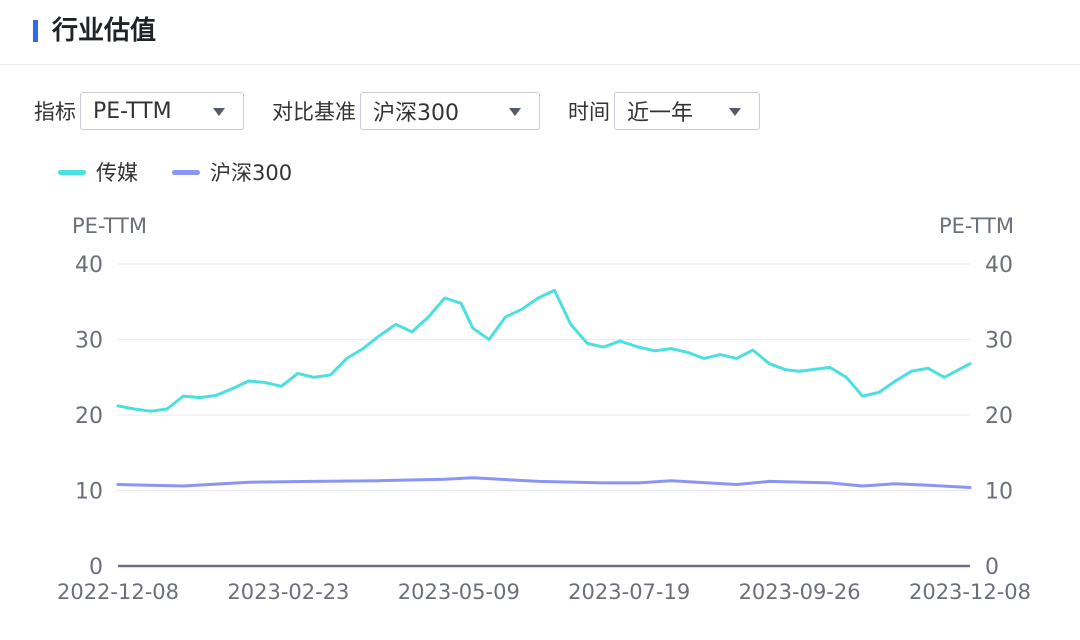  Describe the element at coordinates (288, 592) in the screenshot. I see `x-tick-label: 2023-02-23` at that location.